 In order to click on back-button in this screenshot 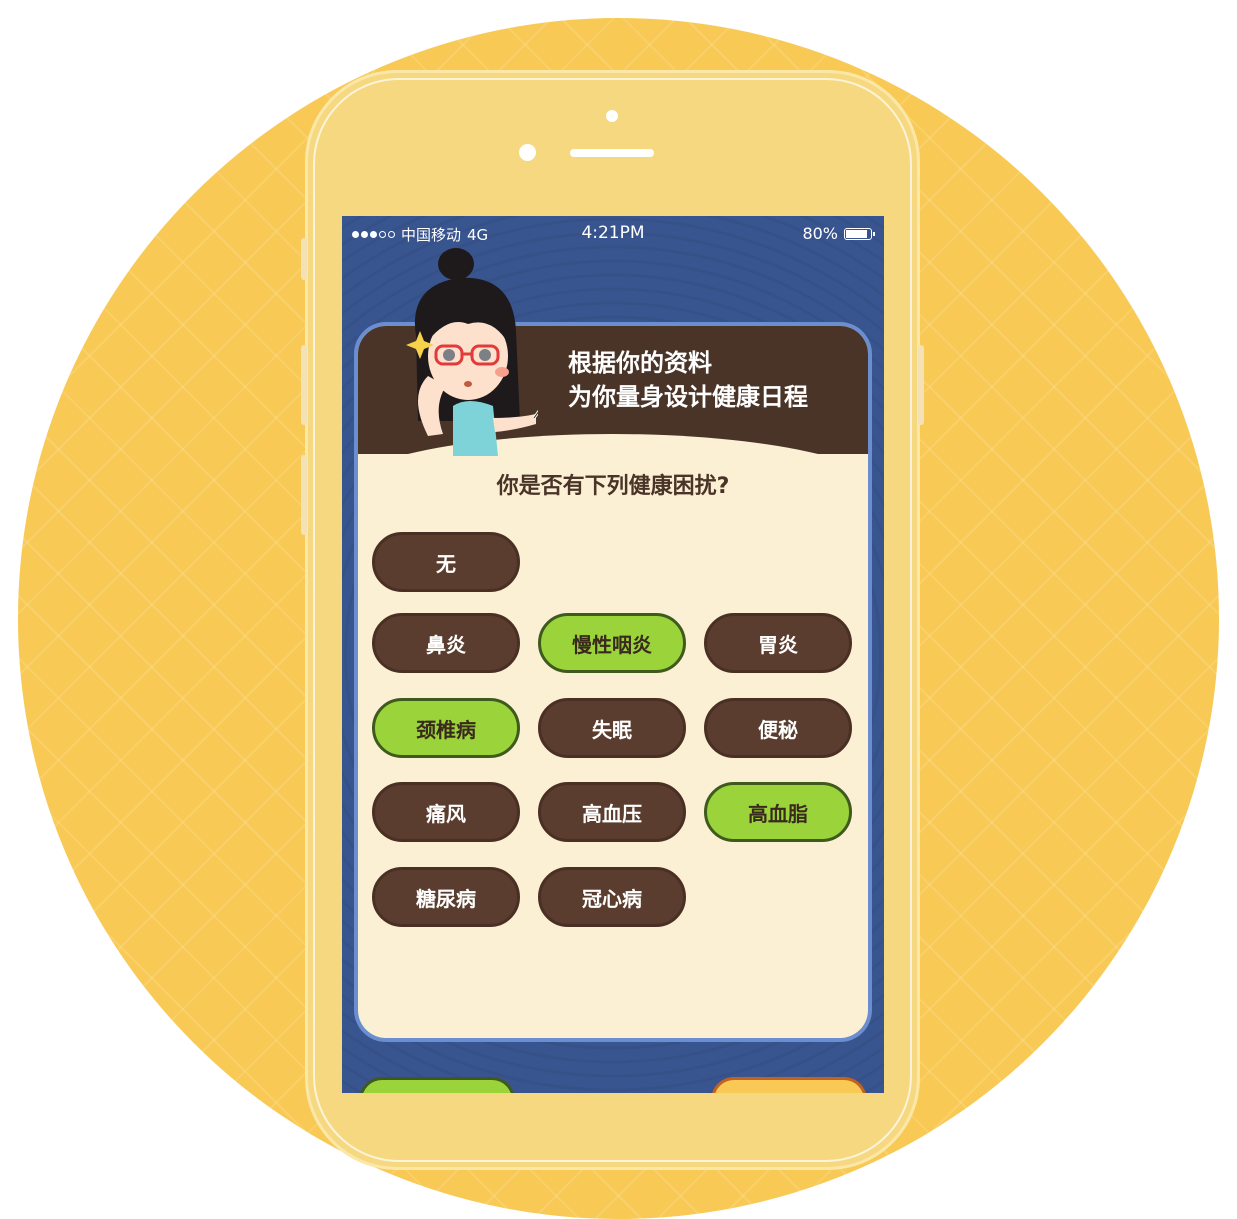, I will do `click(437, 1086)`.